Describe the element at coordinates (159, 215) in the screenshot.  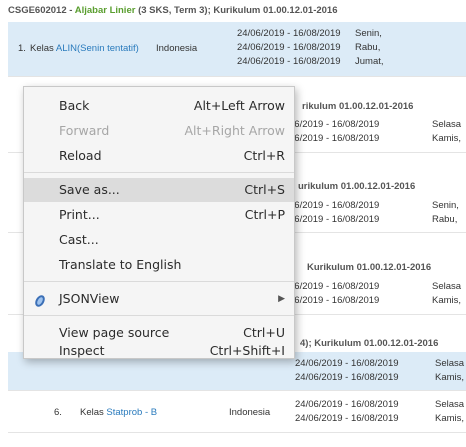
I see `menu-item-print: Print... Ctrl+P` at that location.